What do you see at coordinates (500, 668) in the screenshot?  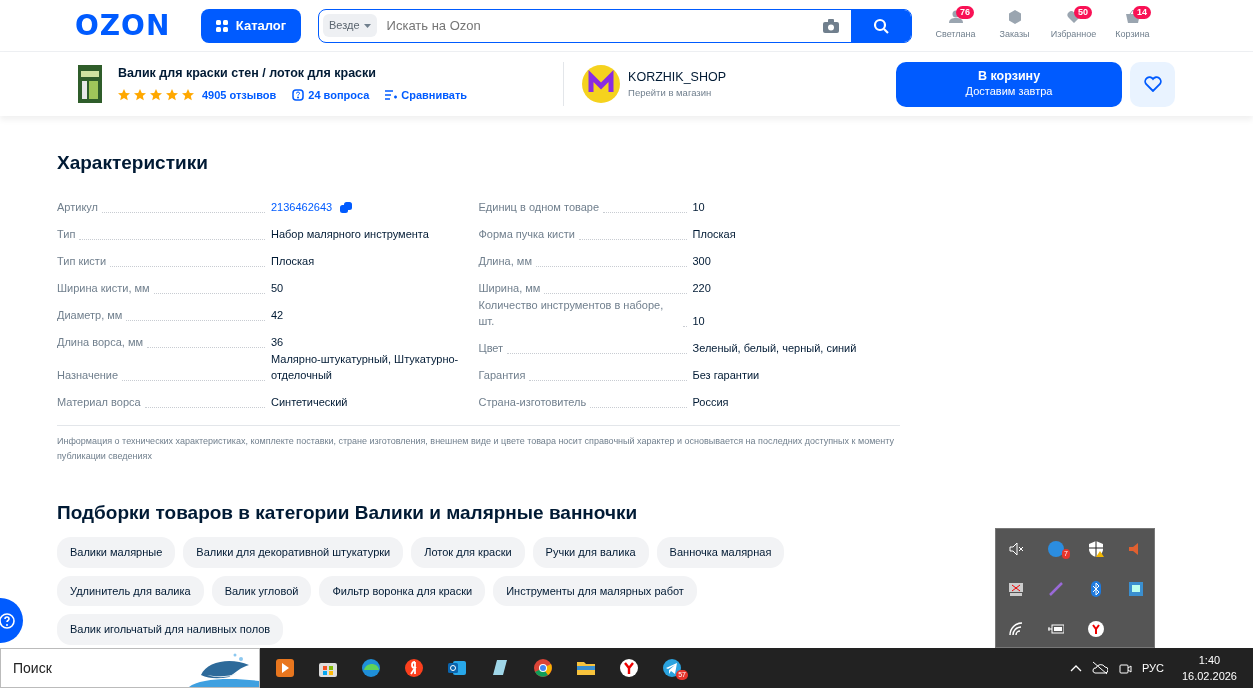 I see `notepad-icon` at bounding box center [500, 668].